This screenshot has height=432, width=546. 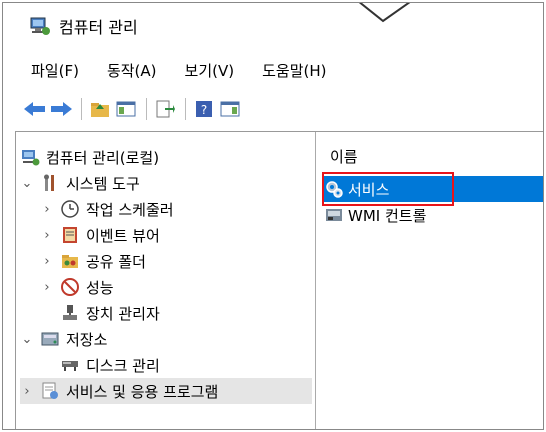 I want to click on tree-item-storage: ⌄ 저장소, so click(x=64, y=339).